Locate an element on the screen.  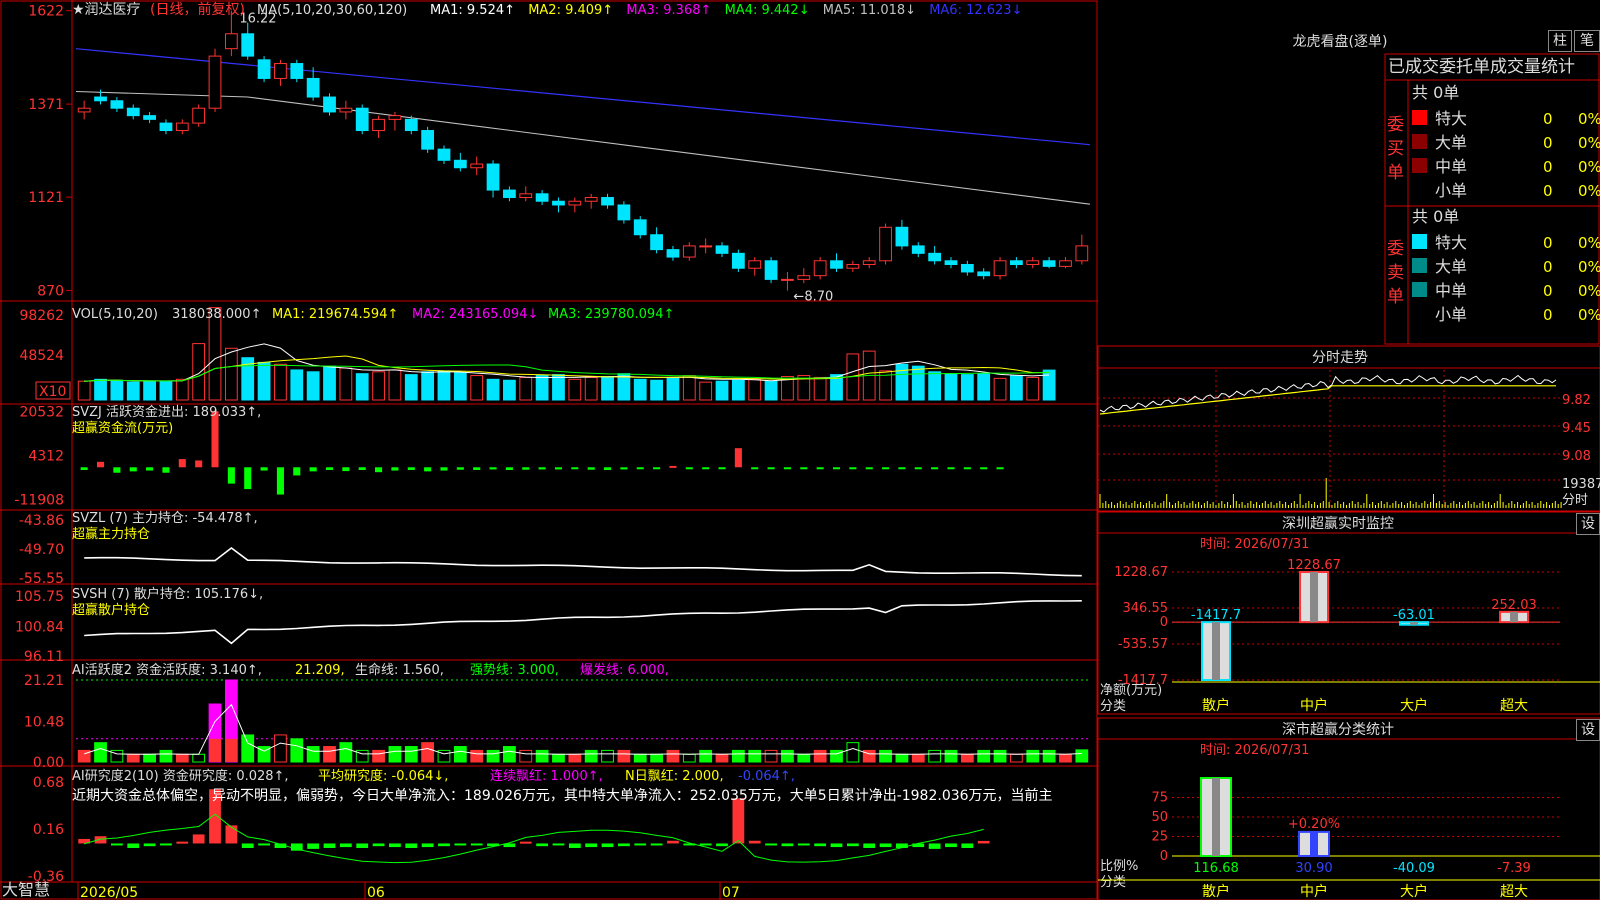
price-axis-tick: 1121 is located at coordinates (46, 198).